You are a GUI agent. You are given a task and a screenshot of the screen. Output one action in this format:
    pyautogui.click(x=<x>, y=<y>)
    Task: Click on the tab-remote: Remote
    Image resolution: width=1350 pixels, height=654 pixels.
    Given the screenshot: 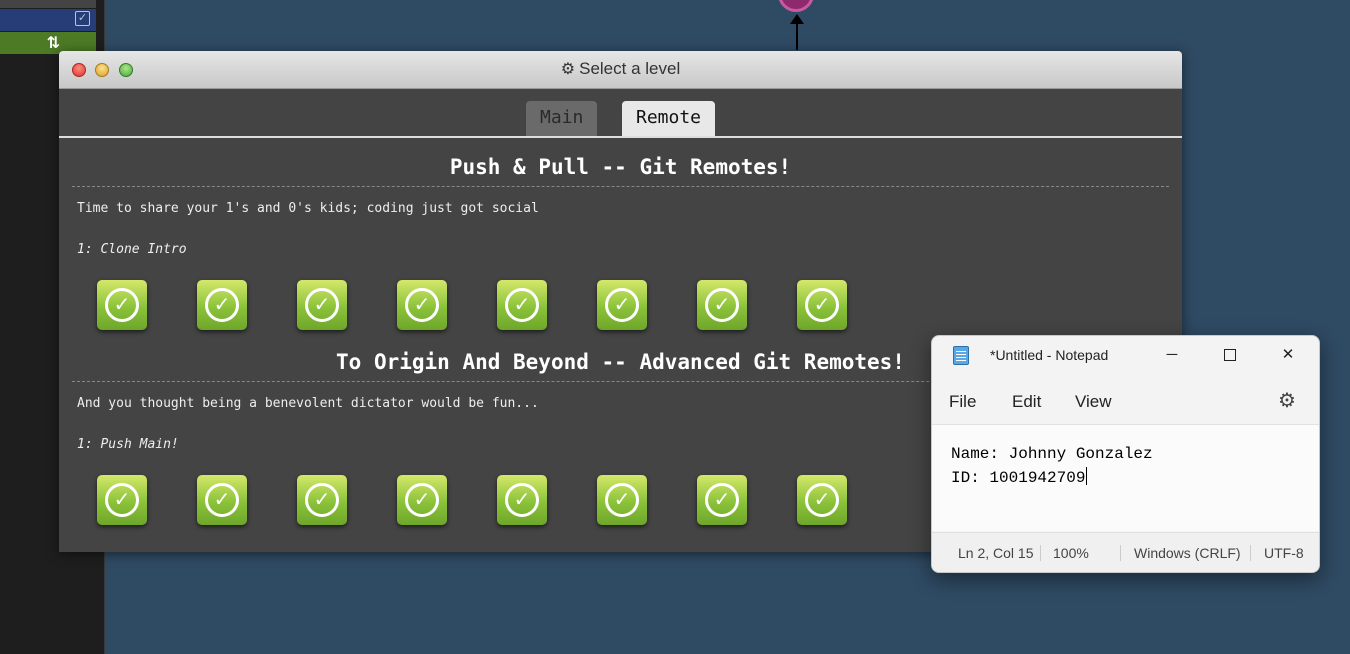 What is the action you would take?
    pyautogui.click(x=668, y=118)
    